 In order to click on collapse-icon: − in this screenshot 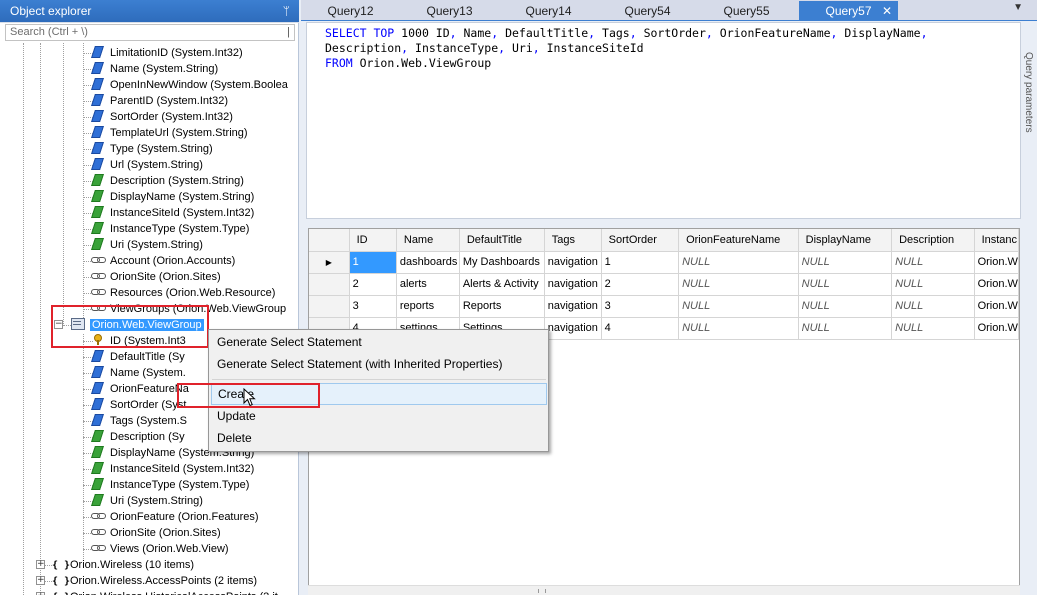, I will do `click(58, 324)`.